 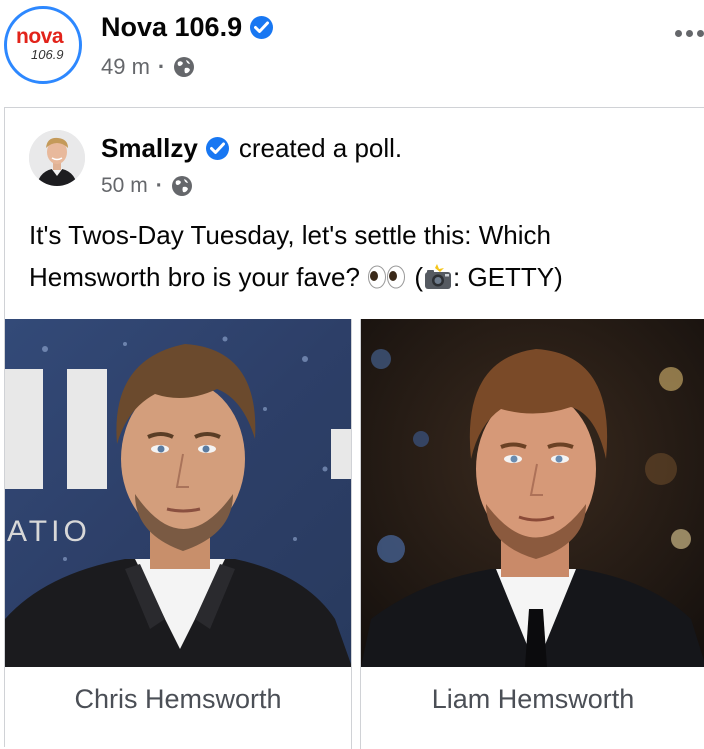 I want to click on post-header: nova 106.9 Nova 106.9 49 m ·, so click(x=352, y=50).